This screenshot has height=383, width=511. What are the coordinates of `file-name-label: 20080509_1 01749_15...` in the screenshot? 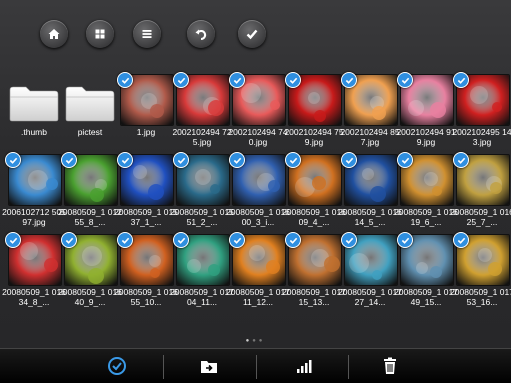 It's located at (426, 297).